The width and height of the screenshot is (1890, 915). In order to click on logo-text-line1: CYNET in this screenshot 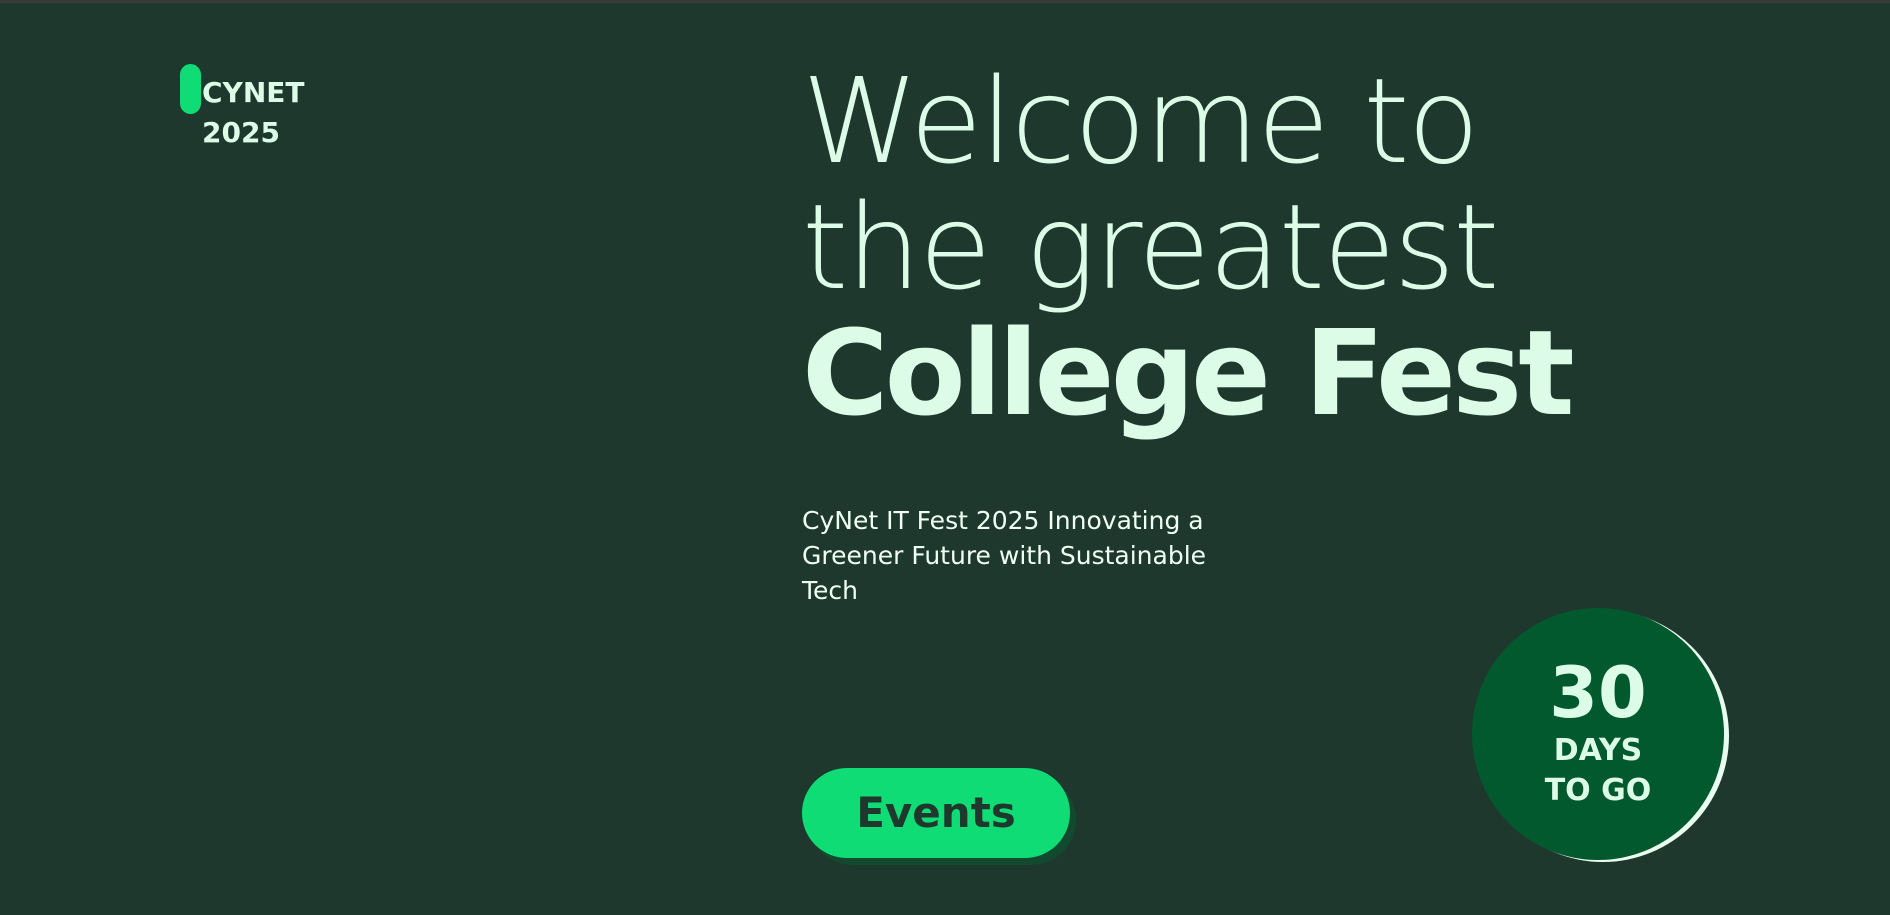, I will do `click(253, 92)`.